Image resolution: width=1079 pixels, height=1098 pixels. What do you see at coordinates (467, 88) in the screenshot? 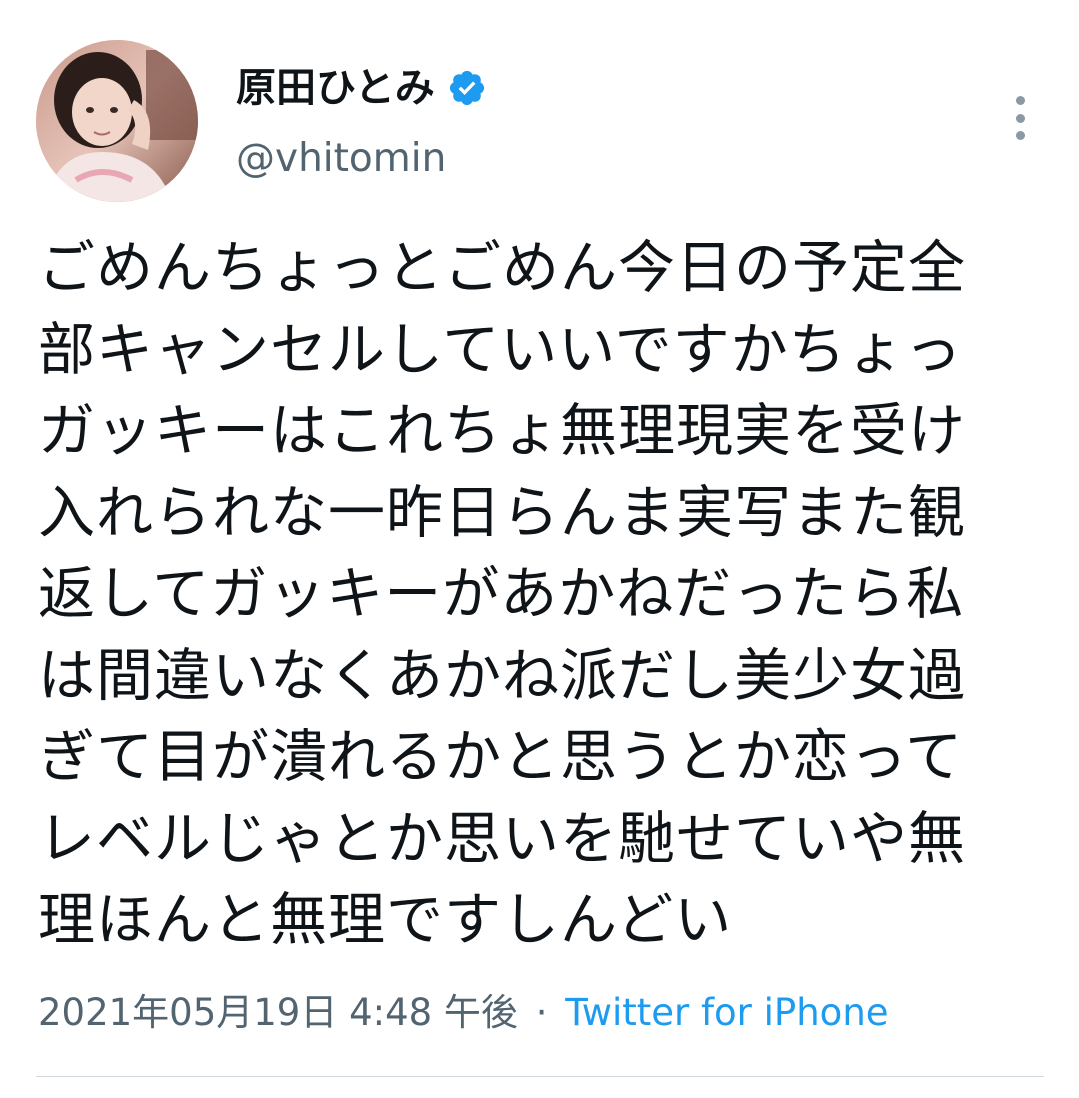
I see `verified-badge-icon` at bounding box center [467, 88].